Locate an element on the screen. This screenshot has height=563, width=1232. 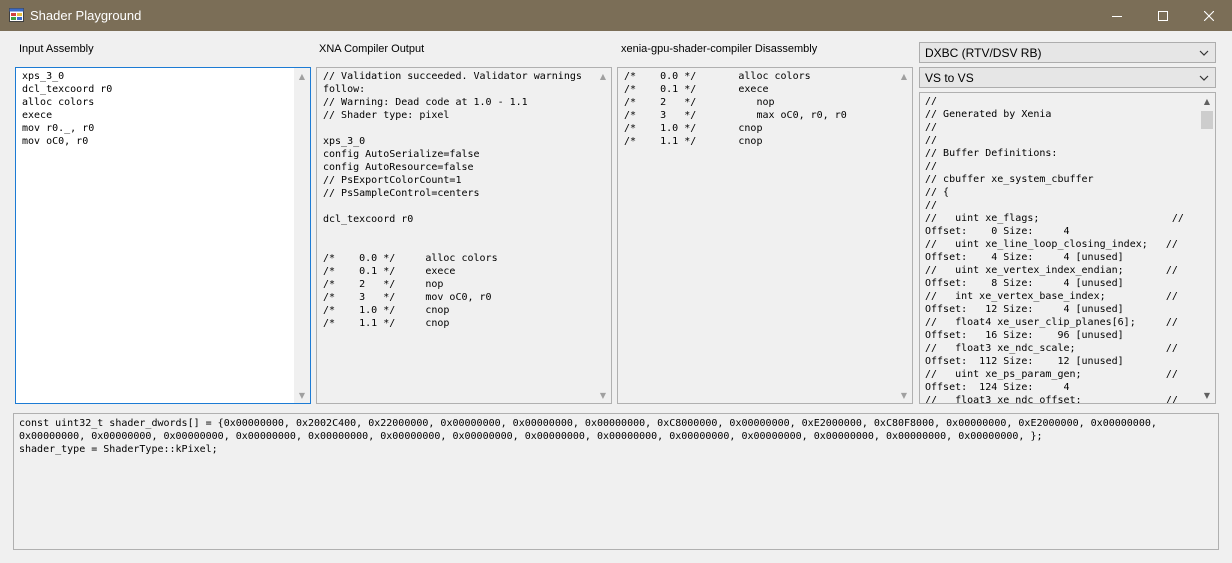
minimize-icon is located at coordinates (1117, 16).